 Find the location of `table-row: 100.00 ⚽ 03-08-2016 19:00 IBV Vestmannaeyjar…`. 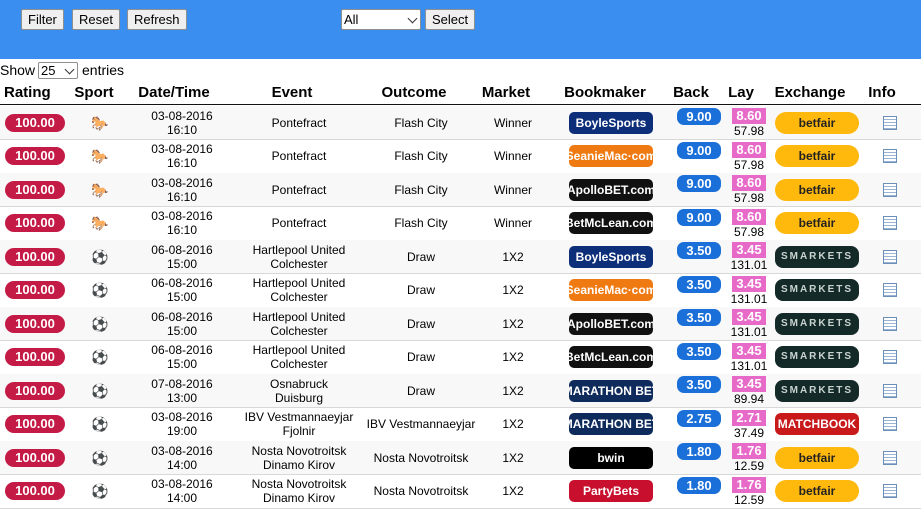

table-row: 100.00 ⚽ 03-08-2016 19:00 IBV Vestmannaeyjar… is located at coordinates (460, 425).